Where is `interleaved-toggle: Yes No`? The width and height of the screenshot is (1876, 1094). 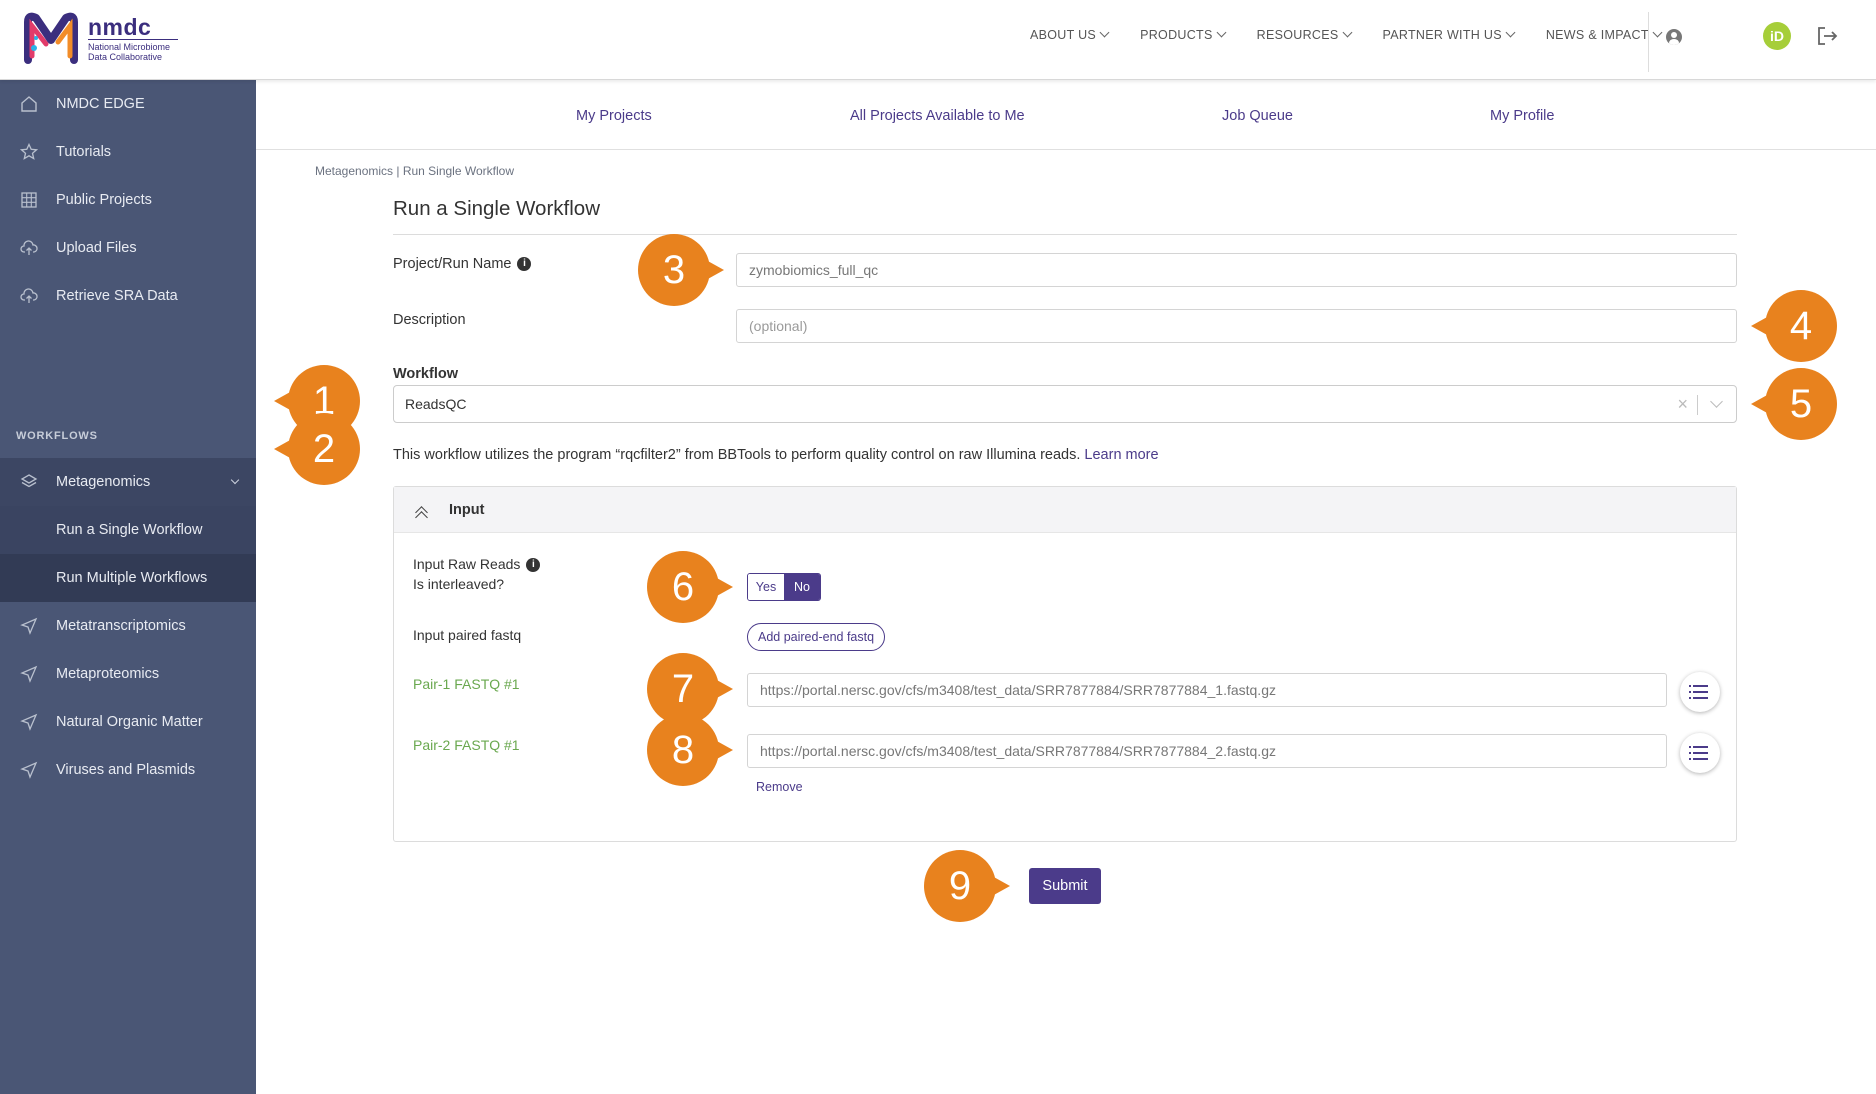
interleaved-toggle: Yes No is located at coordinates (784, 587).